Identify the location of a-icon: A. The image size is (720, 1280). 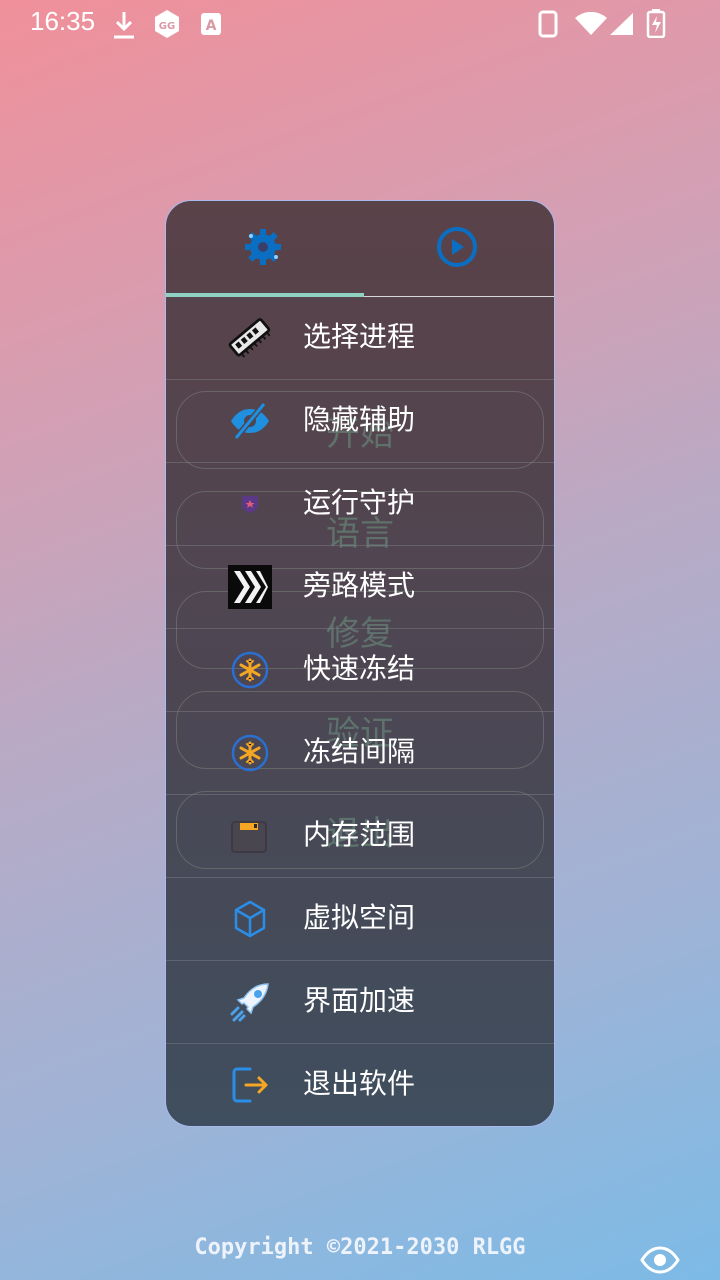
(211, 26).